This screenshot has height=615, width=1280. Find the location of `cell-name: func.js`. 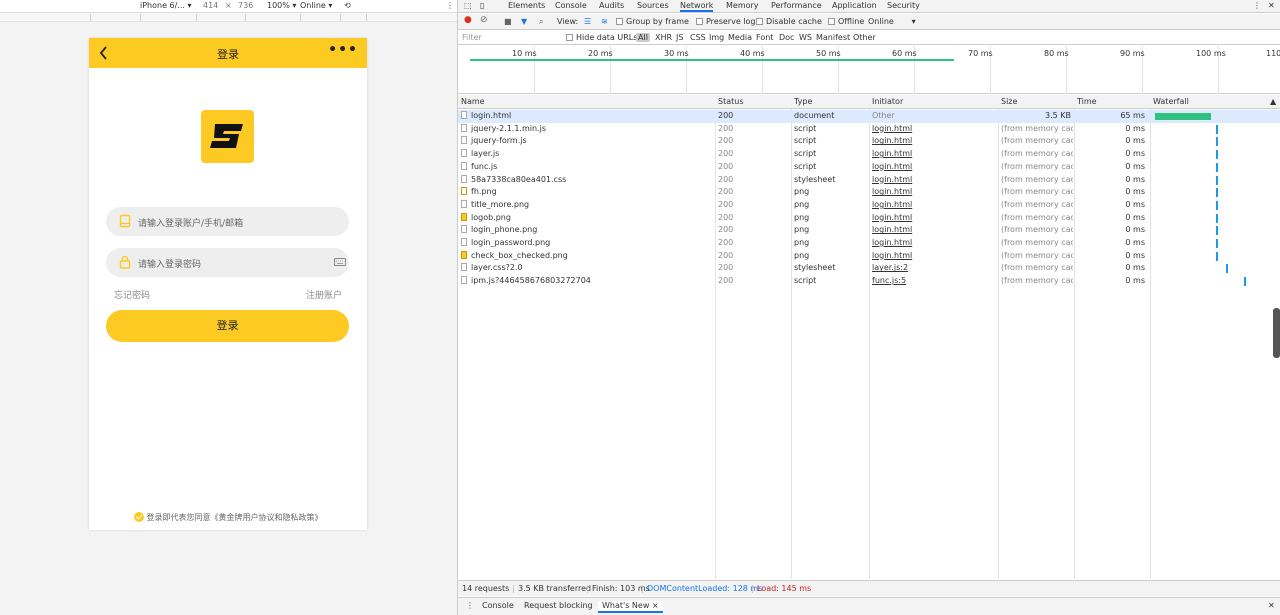

cell-name: func.js is located at coordinates (586, 166).